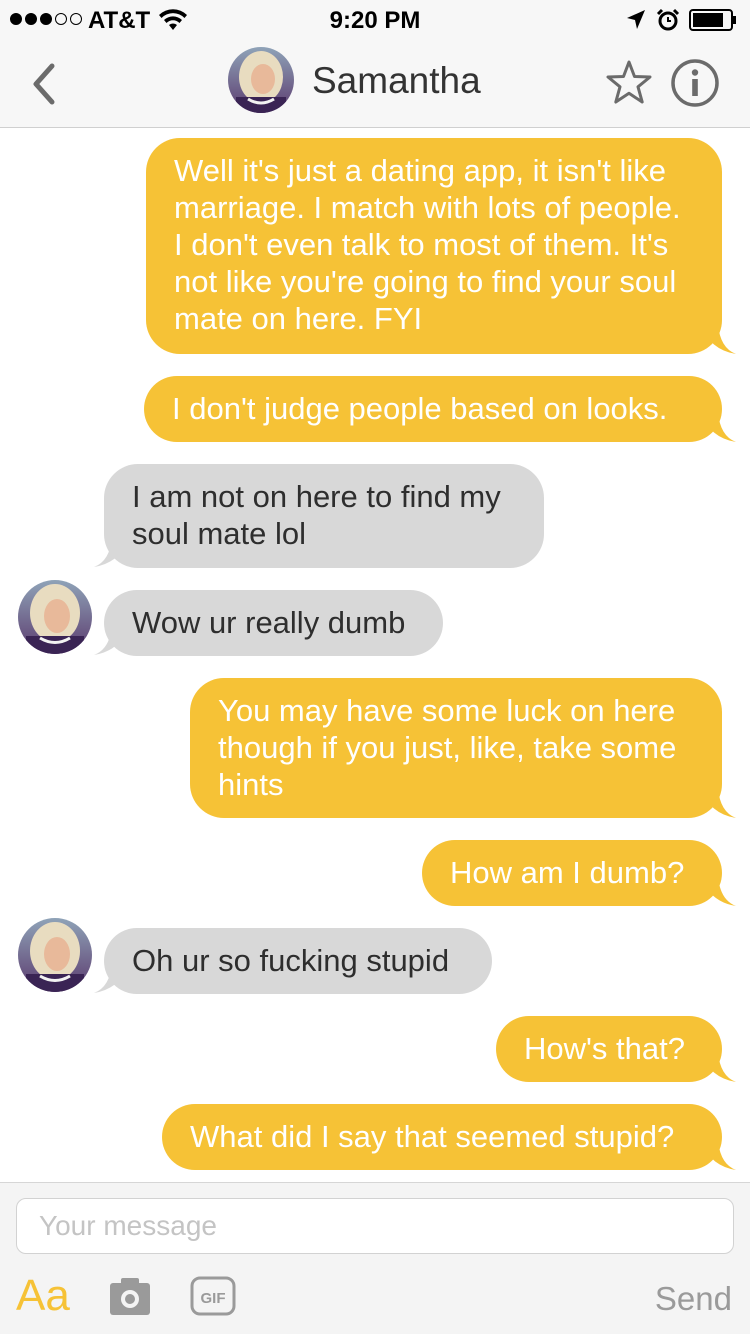 The image size is (750, 1334). Describe the element at coordinates (375, 1226) in the screenshot. I see `message-input` at that location.